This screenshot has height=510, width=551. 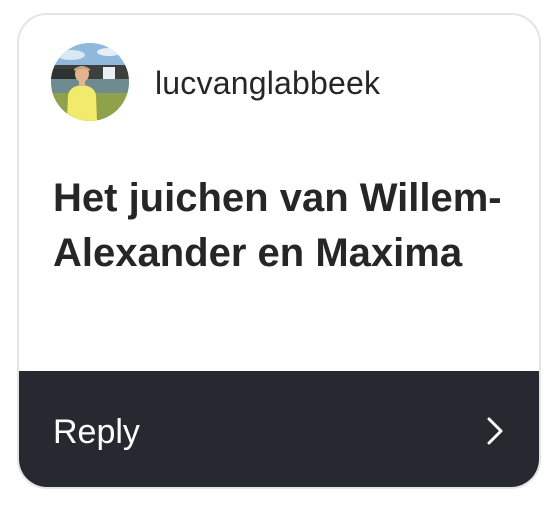 What do you see at coordinates (96, 432) in the screenshot?
I see `reply-label: Reply` at bounding box center [96, 432].